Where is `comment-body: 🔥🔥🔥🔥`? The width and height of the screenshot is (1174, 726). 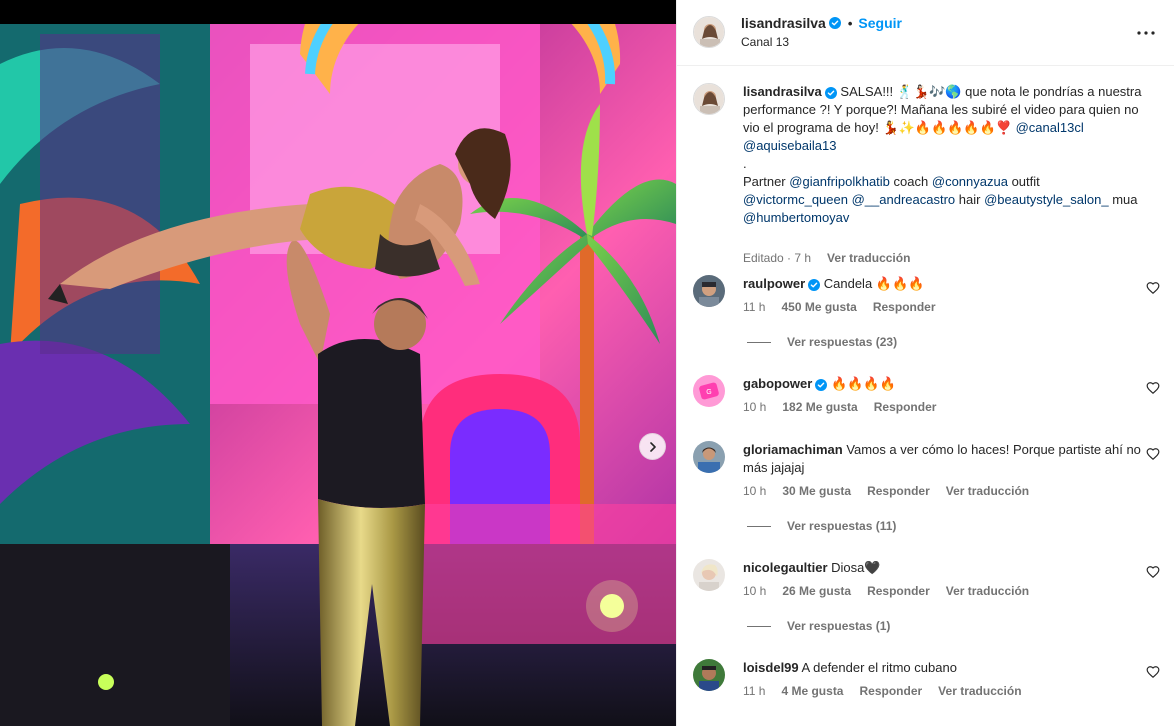
comment-body: 🔥🔥🔥🔥 is located at coordinates (863, 383).